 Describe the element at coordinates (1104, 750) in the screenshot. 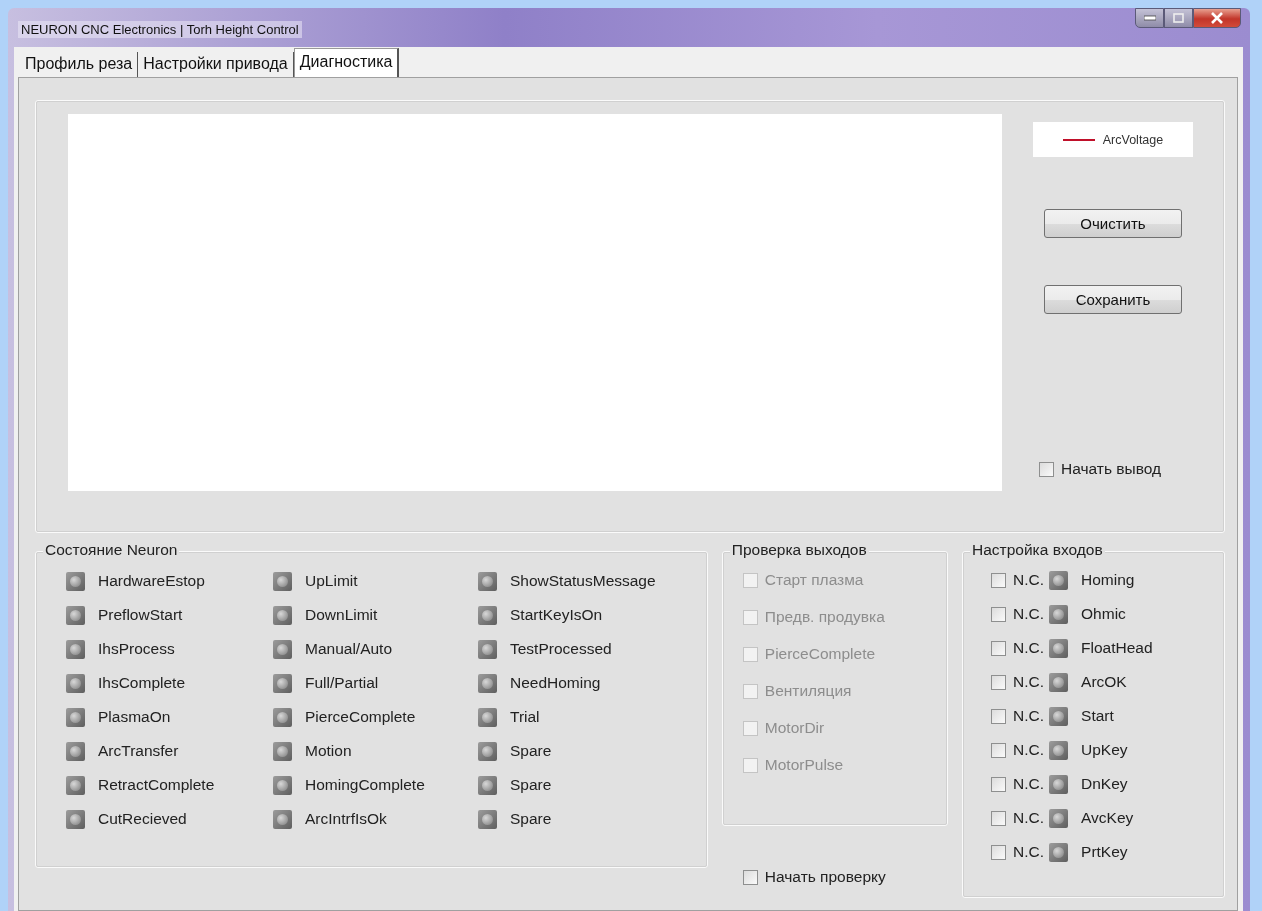

I see `indicator-label: UpKey` at that location.